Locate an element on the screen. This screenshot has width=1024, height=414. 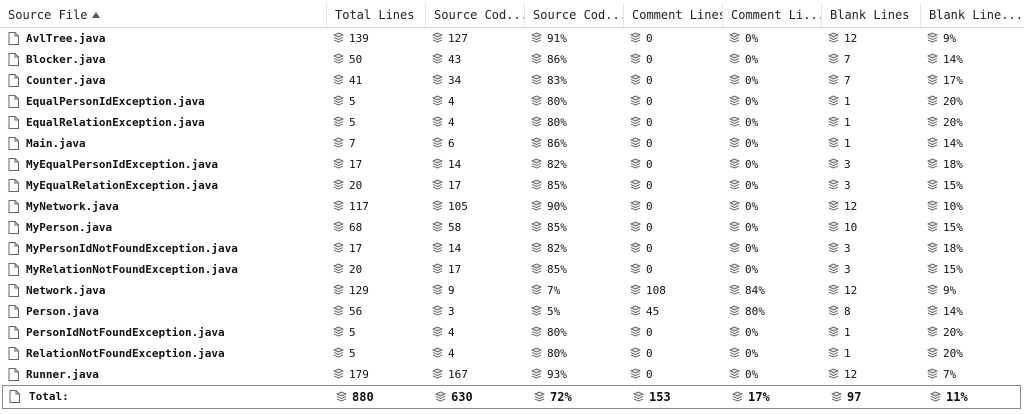
table-row: Person.java 56 3 5% 45 80% 8 14% is located at coordinates (512, 311).